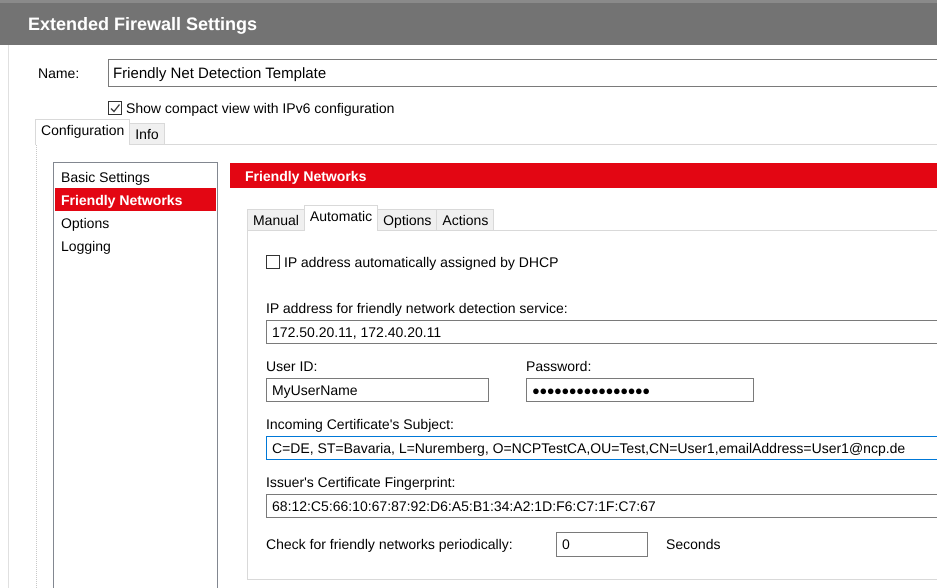  Describe the element at coordinates (417, 308) in the screenshot. I see `field-label: IP address for friendly network detection service:` at that location.